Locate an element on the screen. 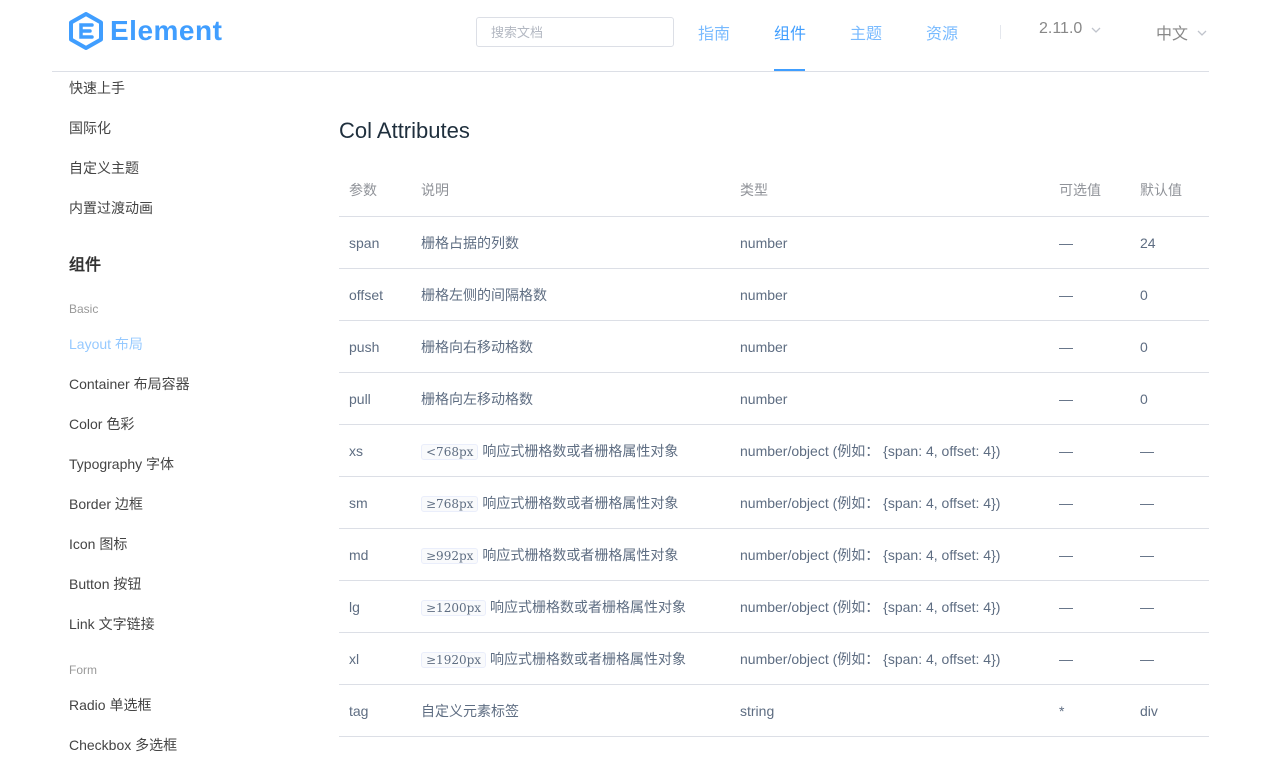 The width and height of the screenshot is (1261, 770). cell-param: pull is located at coordinates (375, 398).